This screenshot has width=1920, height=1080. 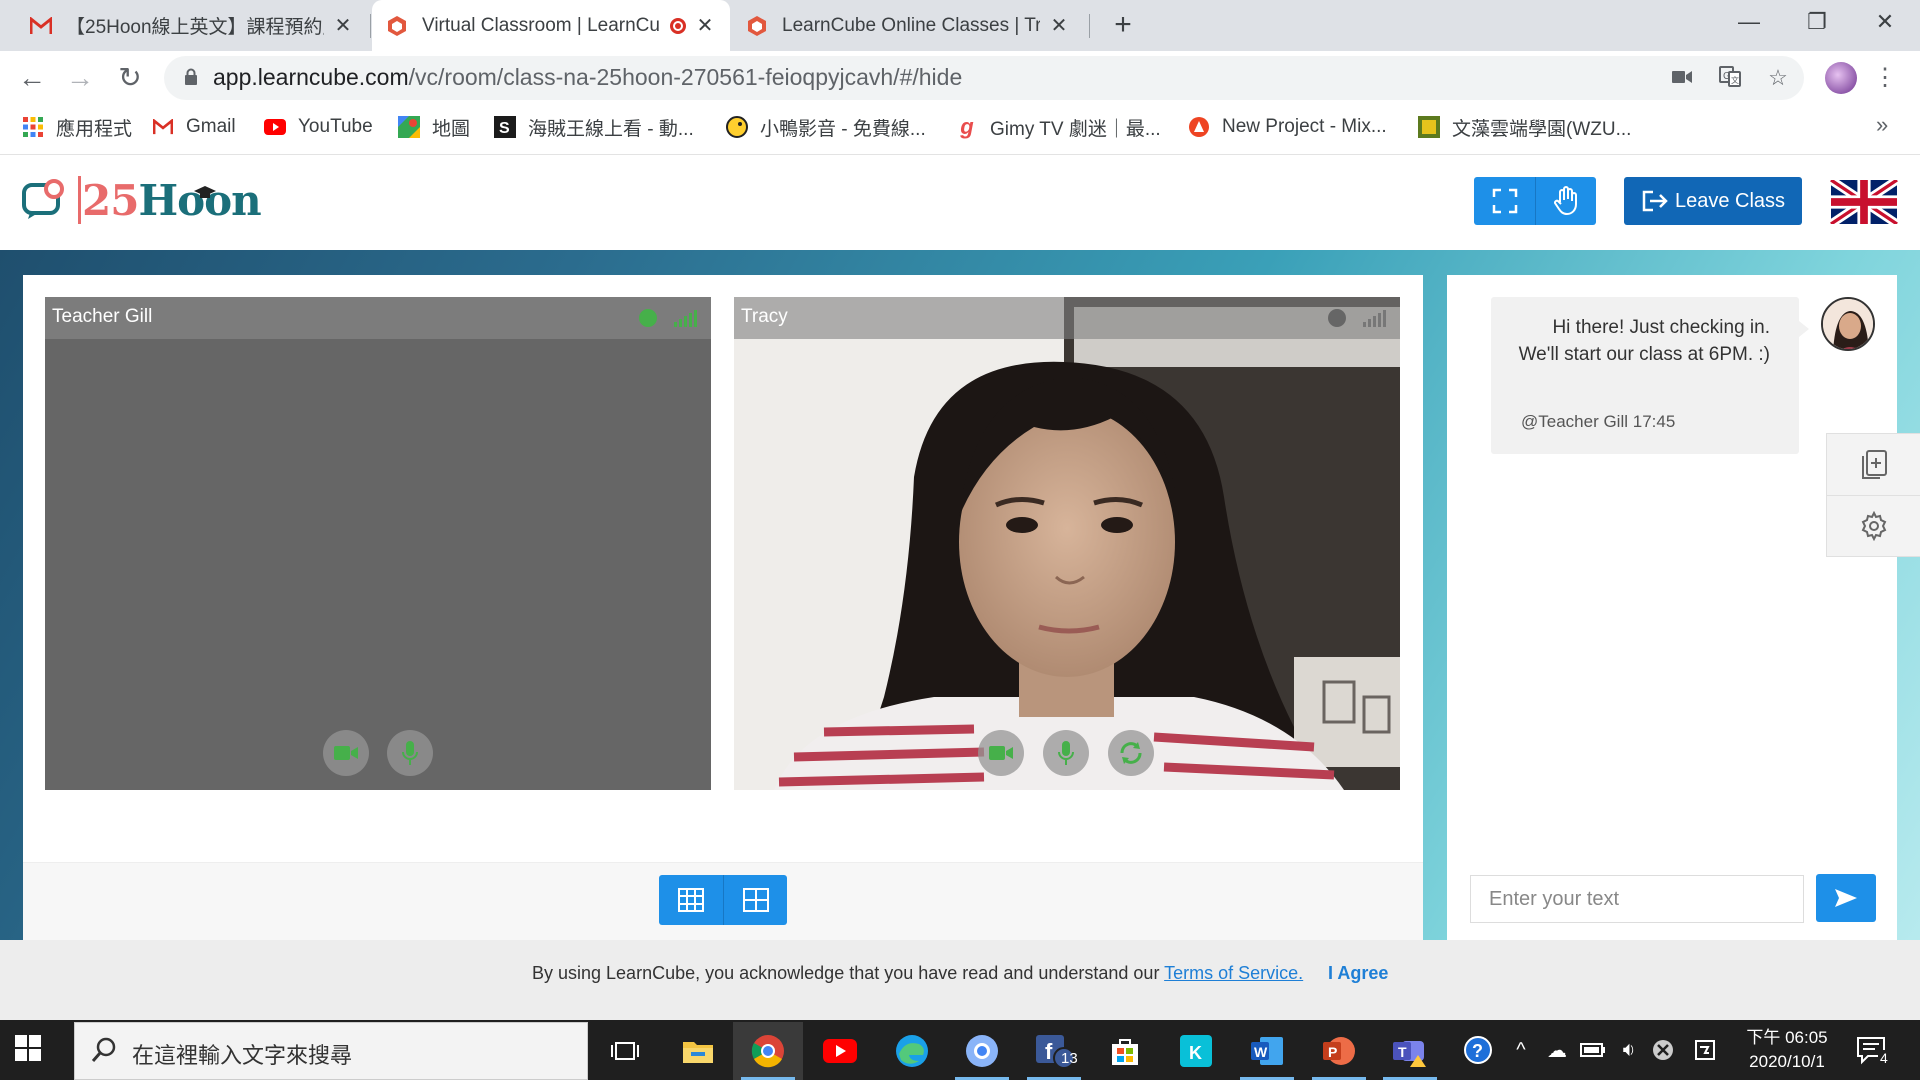 I want to click on hand-icon, so click(x=1565, y=201).